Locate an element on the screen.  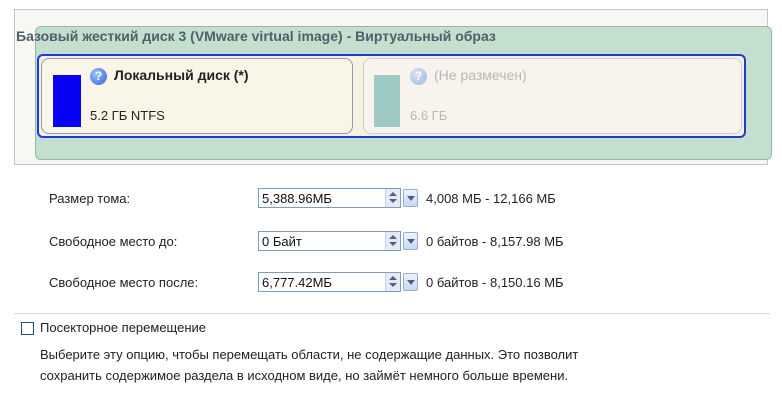
free-after-field is located at coordinates (329, 282).